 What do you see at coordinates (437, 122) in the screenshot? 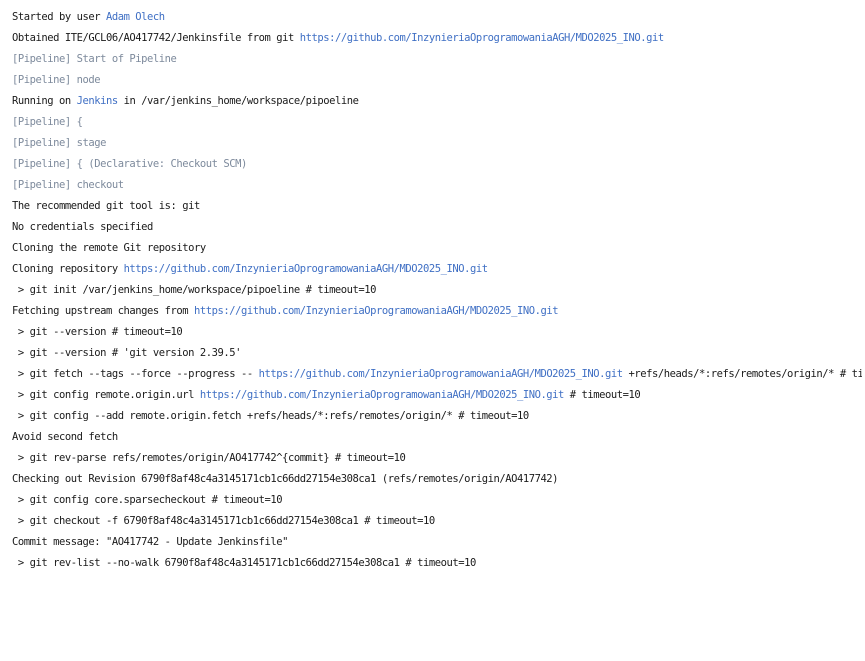
I see `console-line: [Pipeline] {` at bounding box center [437, 122].